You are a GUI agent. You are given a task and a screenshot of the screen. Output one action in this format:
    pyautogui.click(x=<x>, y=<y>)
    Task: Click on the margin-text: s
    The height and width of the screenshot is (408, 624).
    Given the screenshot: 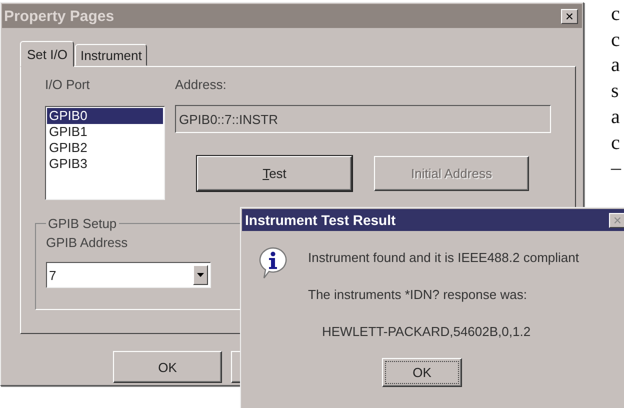 What is the action you would take?
    pyautogui.click(x=615, y=91)
    